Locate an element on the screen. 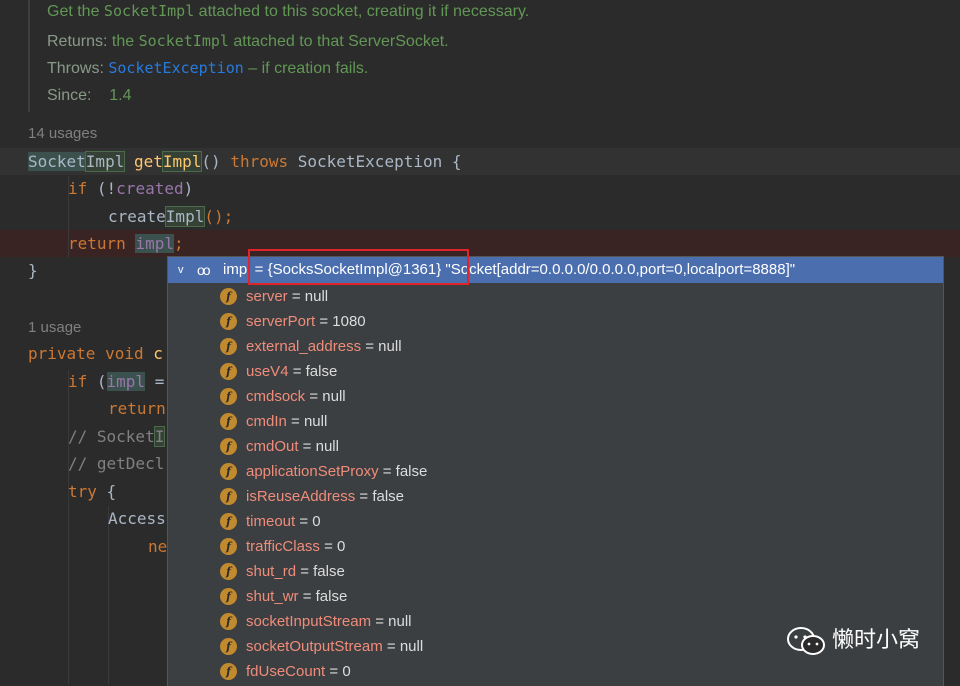 This screenshot has height=686, width=960. code-line-create-impl: createImpl(); is located at coordinates (170, 217).